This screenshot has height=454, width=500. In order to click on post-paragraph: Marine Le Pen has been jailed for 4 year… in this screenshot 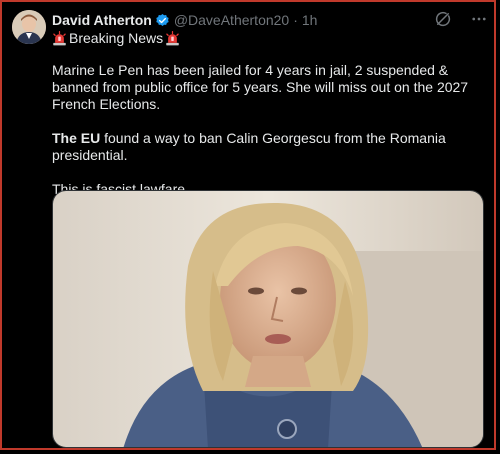, I will do `click(260, 87)`.